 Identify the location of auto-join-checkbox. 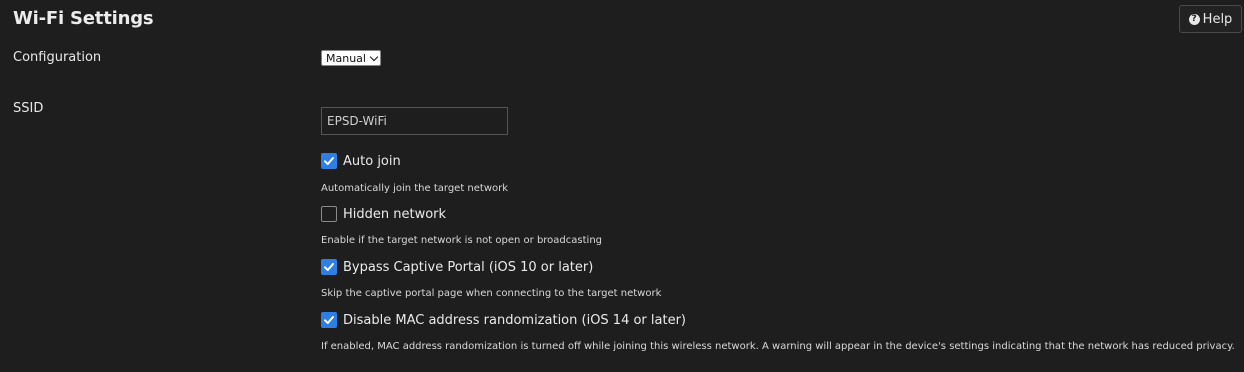
(329, 161).